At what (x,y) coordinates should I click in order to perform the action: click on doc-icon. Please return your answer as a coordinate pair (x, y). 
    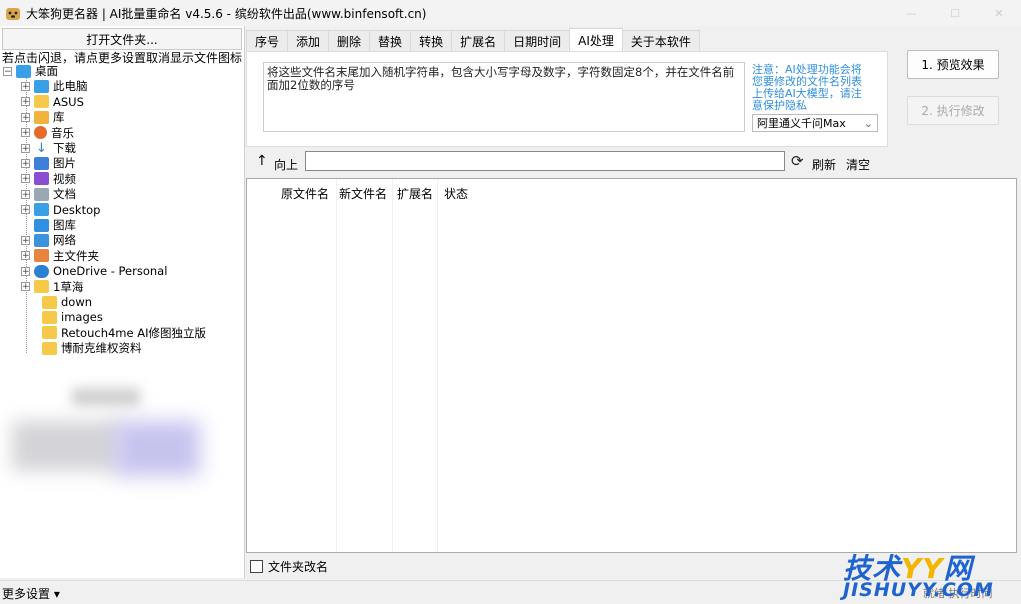
    Looking at the image, I should click on (41, 194).